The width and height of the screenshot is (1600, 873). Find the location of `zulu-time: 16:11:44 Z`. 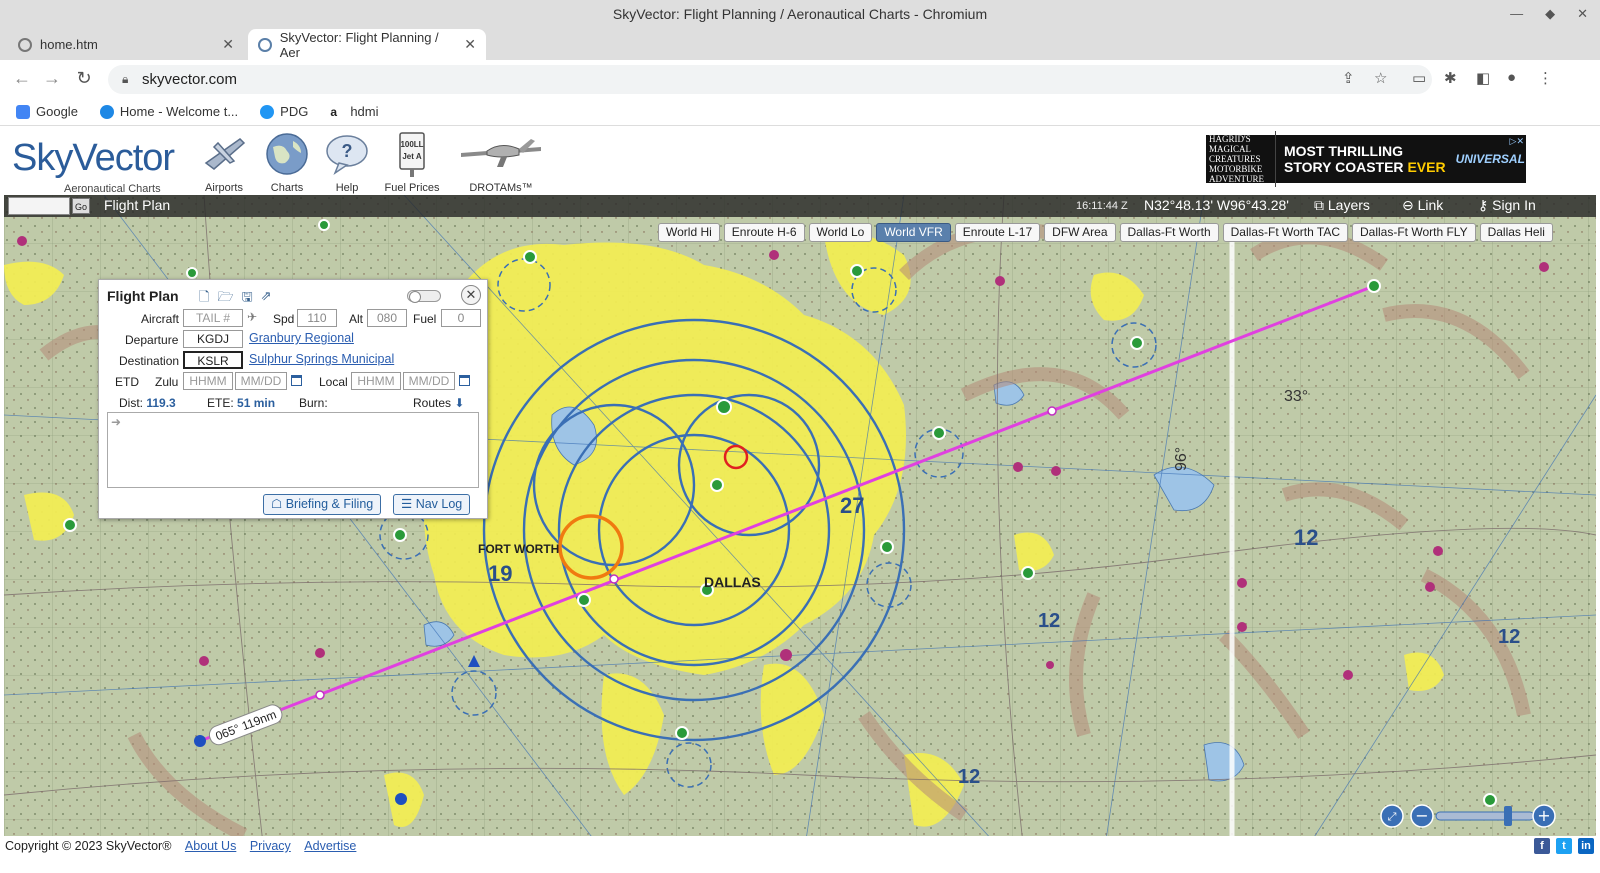

zulu-time: 16:11:44 Z is located at coordinates (1102, 206).